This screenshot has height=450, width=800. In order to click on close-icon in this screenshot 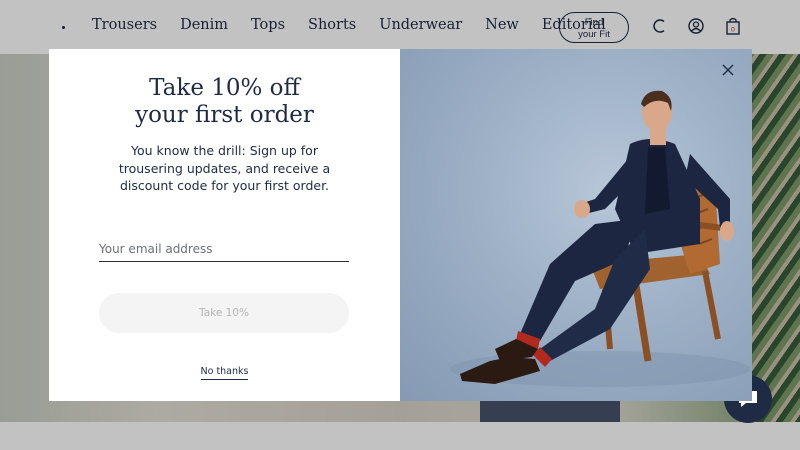, I will do `click(728, 70)`.